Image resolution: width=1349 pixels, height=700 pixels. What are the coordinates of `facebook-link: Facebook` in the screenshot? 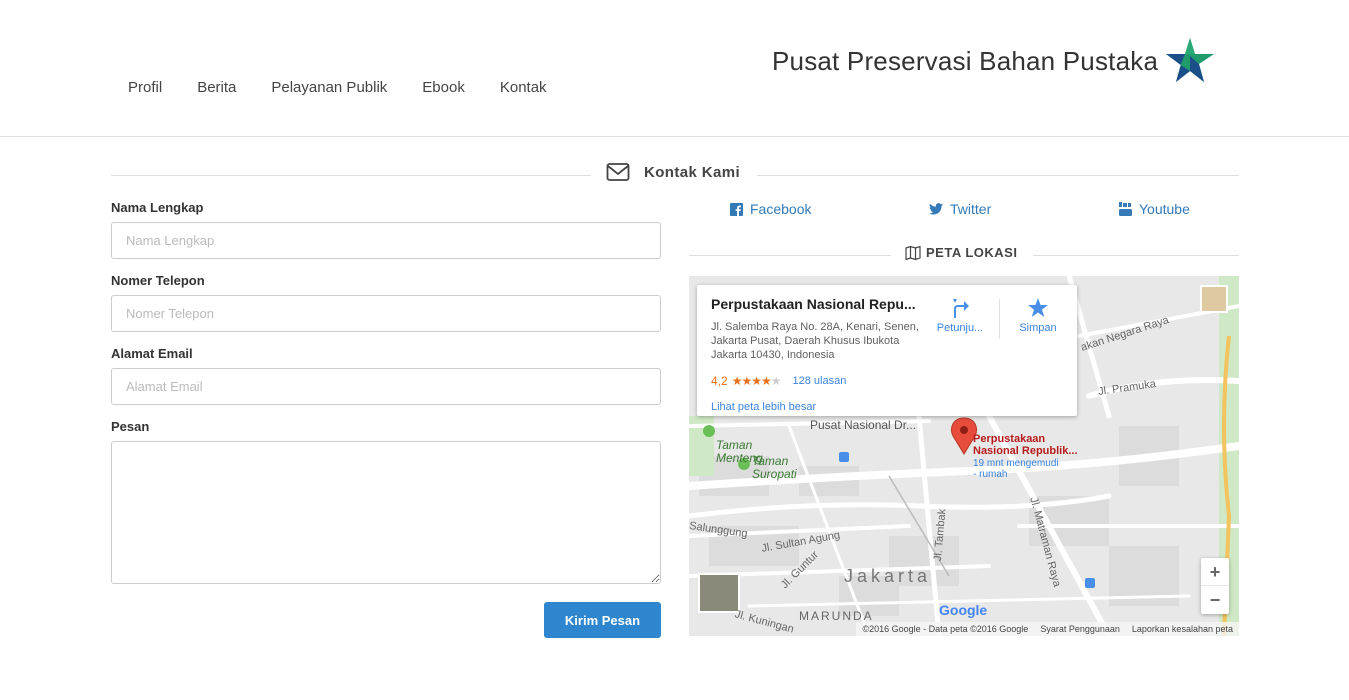 It's located at (770, 209).